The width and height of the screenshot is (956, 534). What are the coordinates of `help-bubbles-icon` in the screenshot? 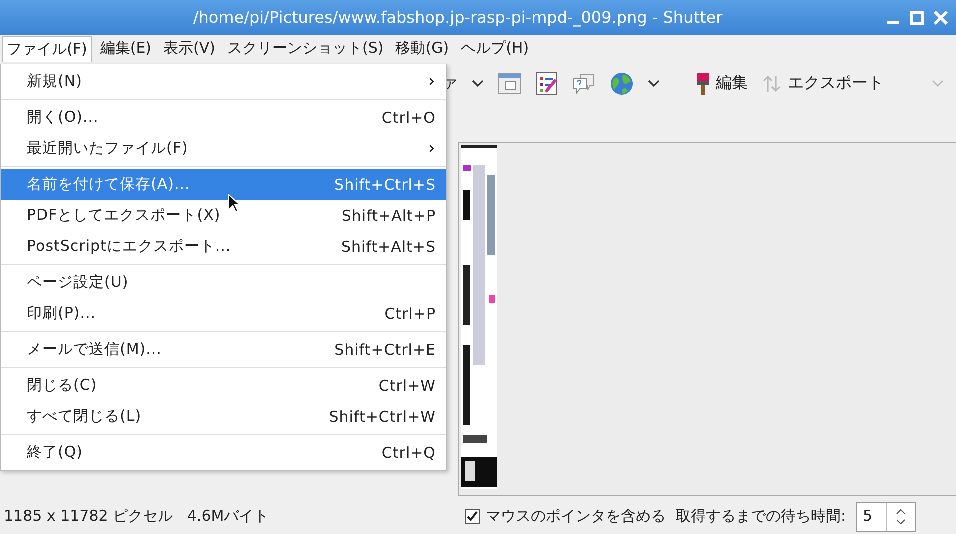 It's located at (584, 83).